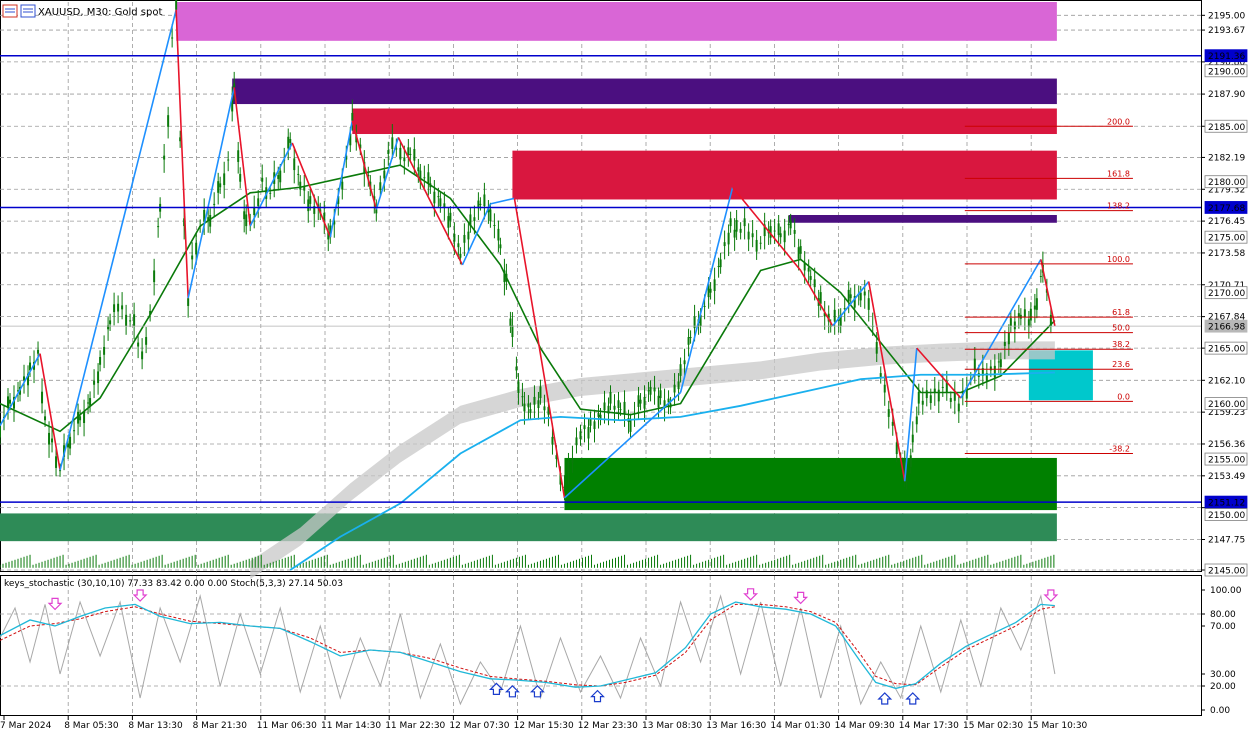  Describe the element at coordinates (155, 726) in the screenshot. I see `time-tick-label: 8 Mar 13:30` at that location.